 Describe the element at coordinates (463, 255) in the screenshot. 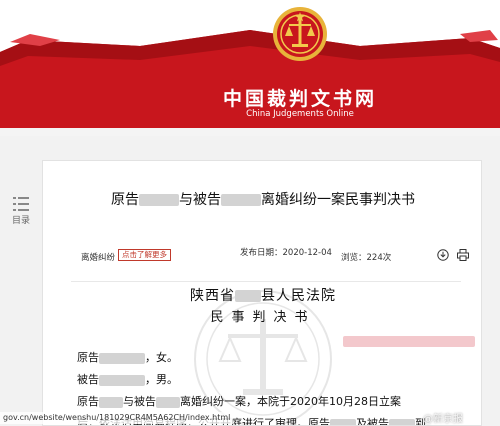

I see `print-icon` at that location.